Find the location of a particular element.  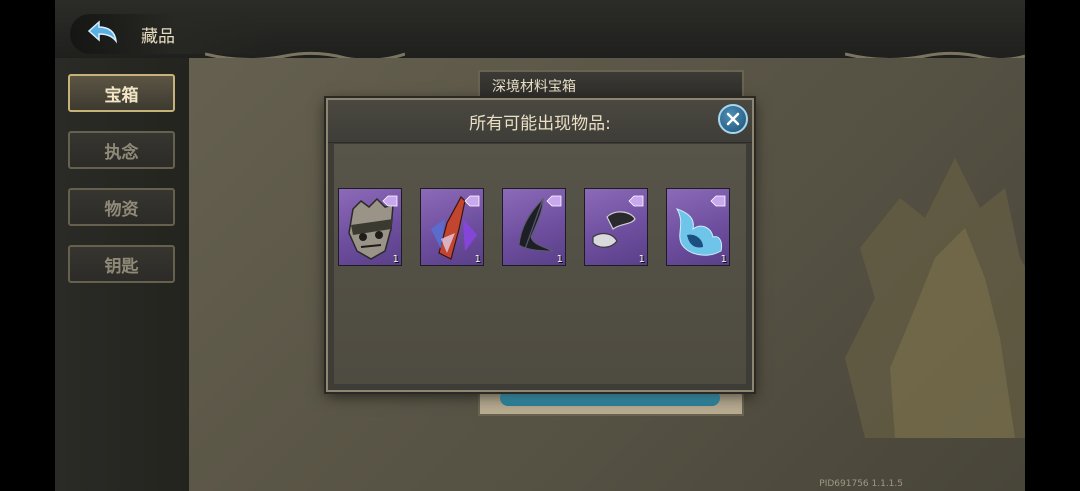

sidebar-item-supplies: 物资 is located at coordinates (121, 207).